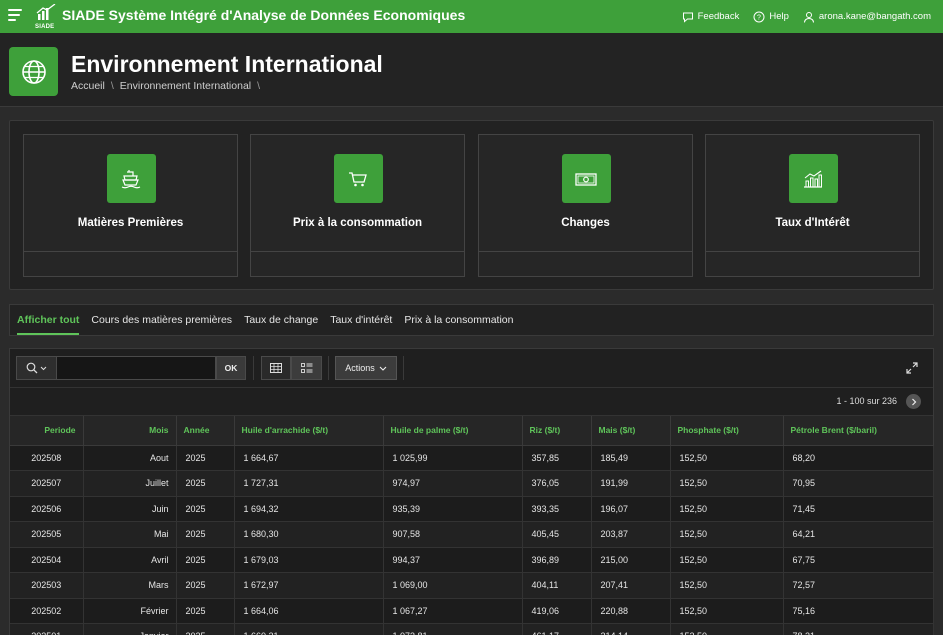  Describe the element at coordinates (130, 483) in the screenshot. I see `cell-mois: Juillet` at that location.